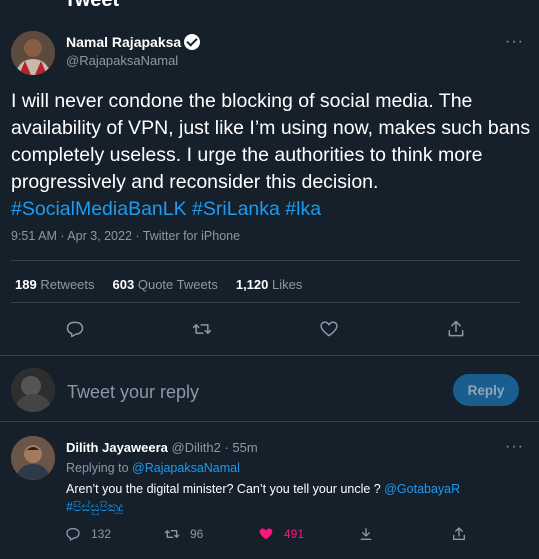 This screenshot has height=559, width=539. Describe the element at coordinates (422, 489) in the screenshot. I see `mention-link: @GotabayaR` at that location.